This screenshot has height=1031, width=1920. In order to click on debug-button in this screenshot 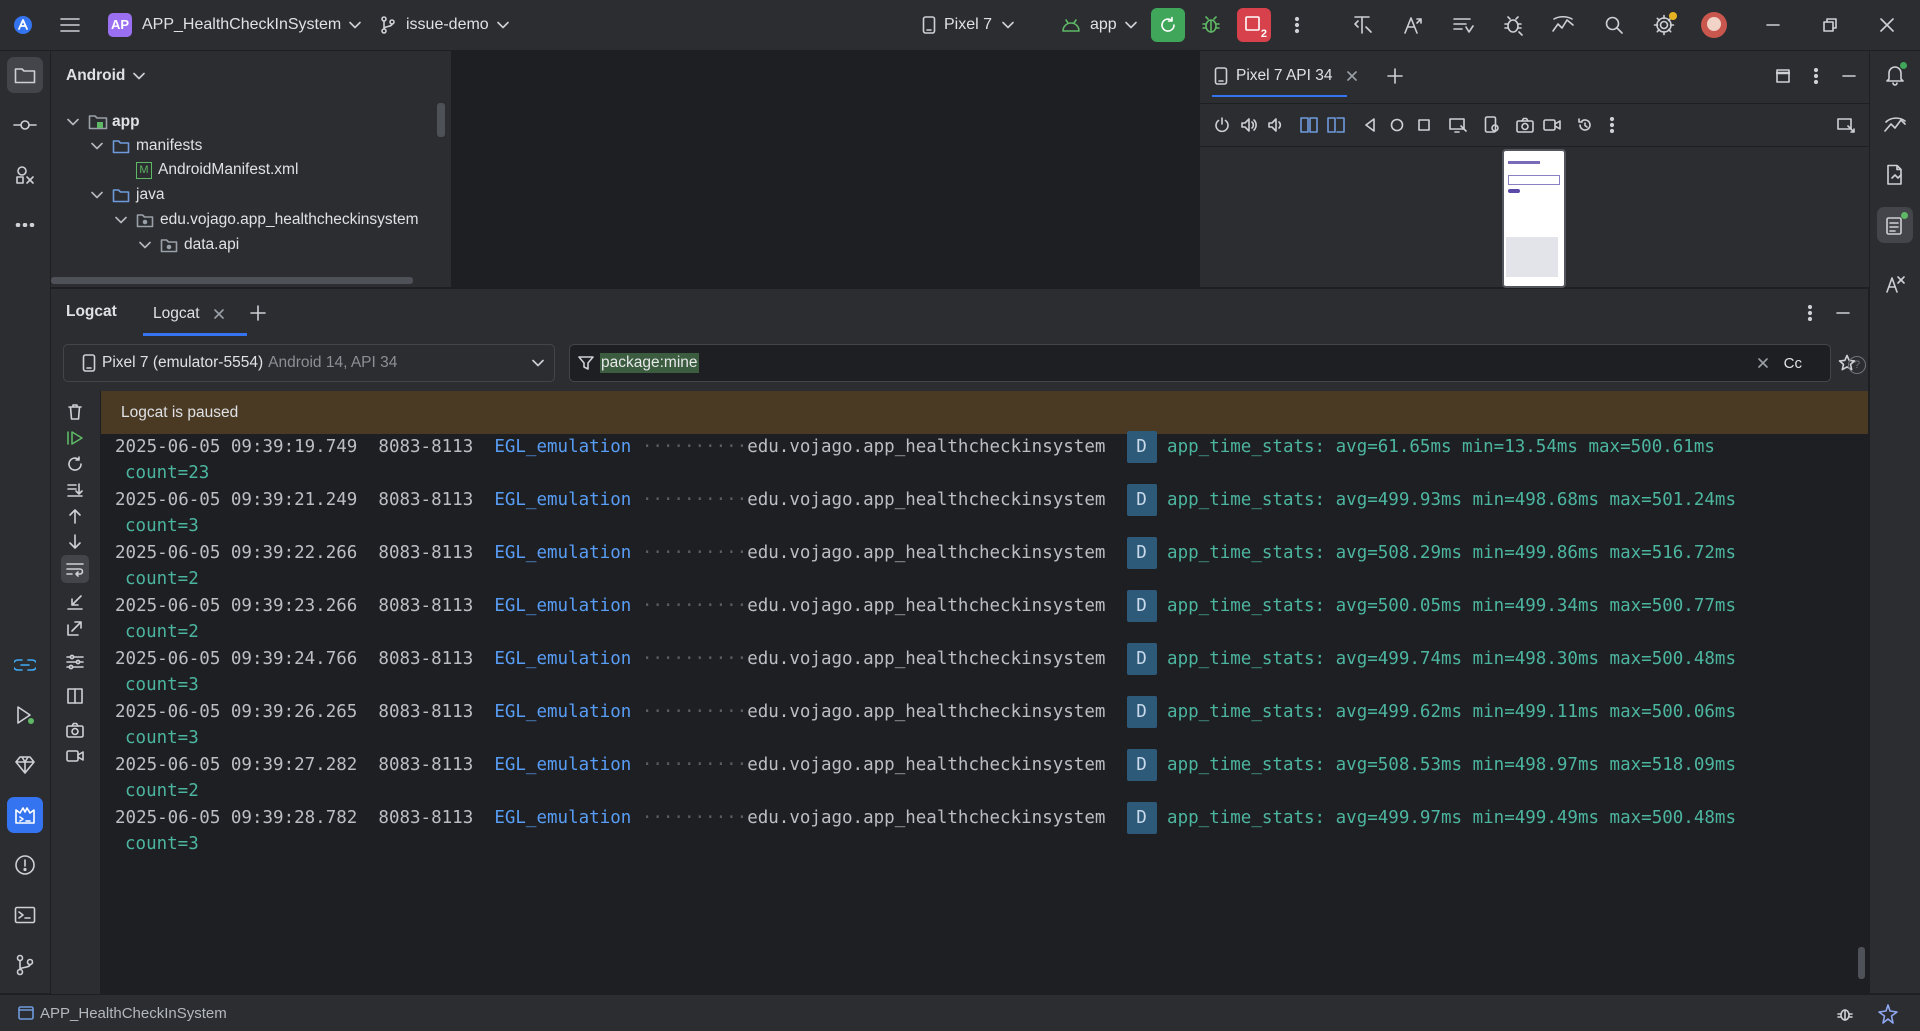, I will do `click(1211, 25)`.